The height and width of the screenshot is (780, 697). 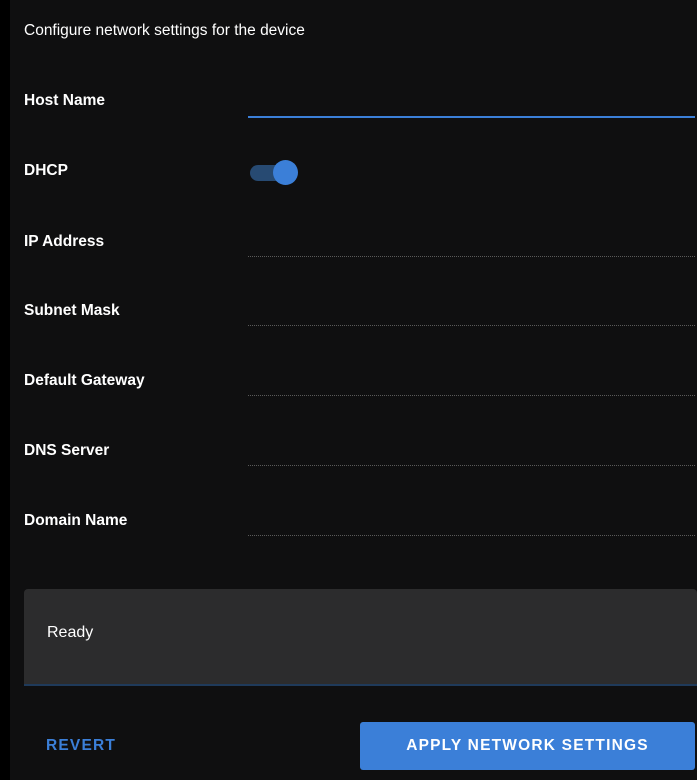 I want to click on domain-name-input, so click(x=471, y=520).